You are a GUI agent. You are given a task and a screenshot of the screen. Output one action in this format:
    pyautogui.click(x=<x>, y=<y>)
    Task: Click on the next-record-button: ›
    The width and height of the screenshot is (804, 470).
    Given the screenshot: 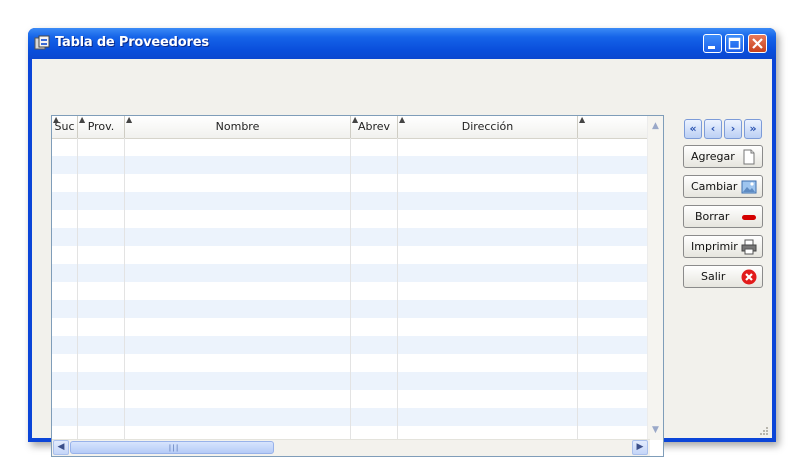 What is the action you would take?
    pyautogui.click(x=733, y=129)
    